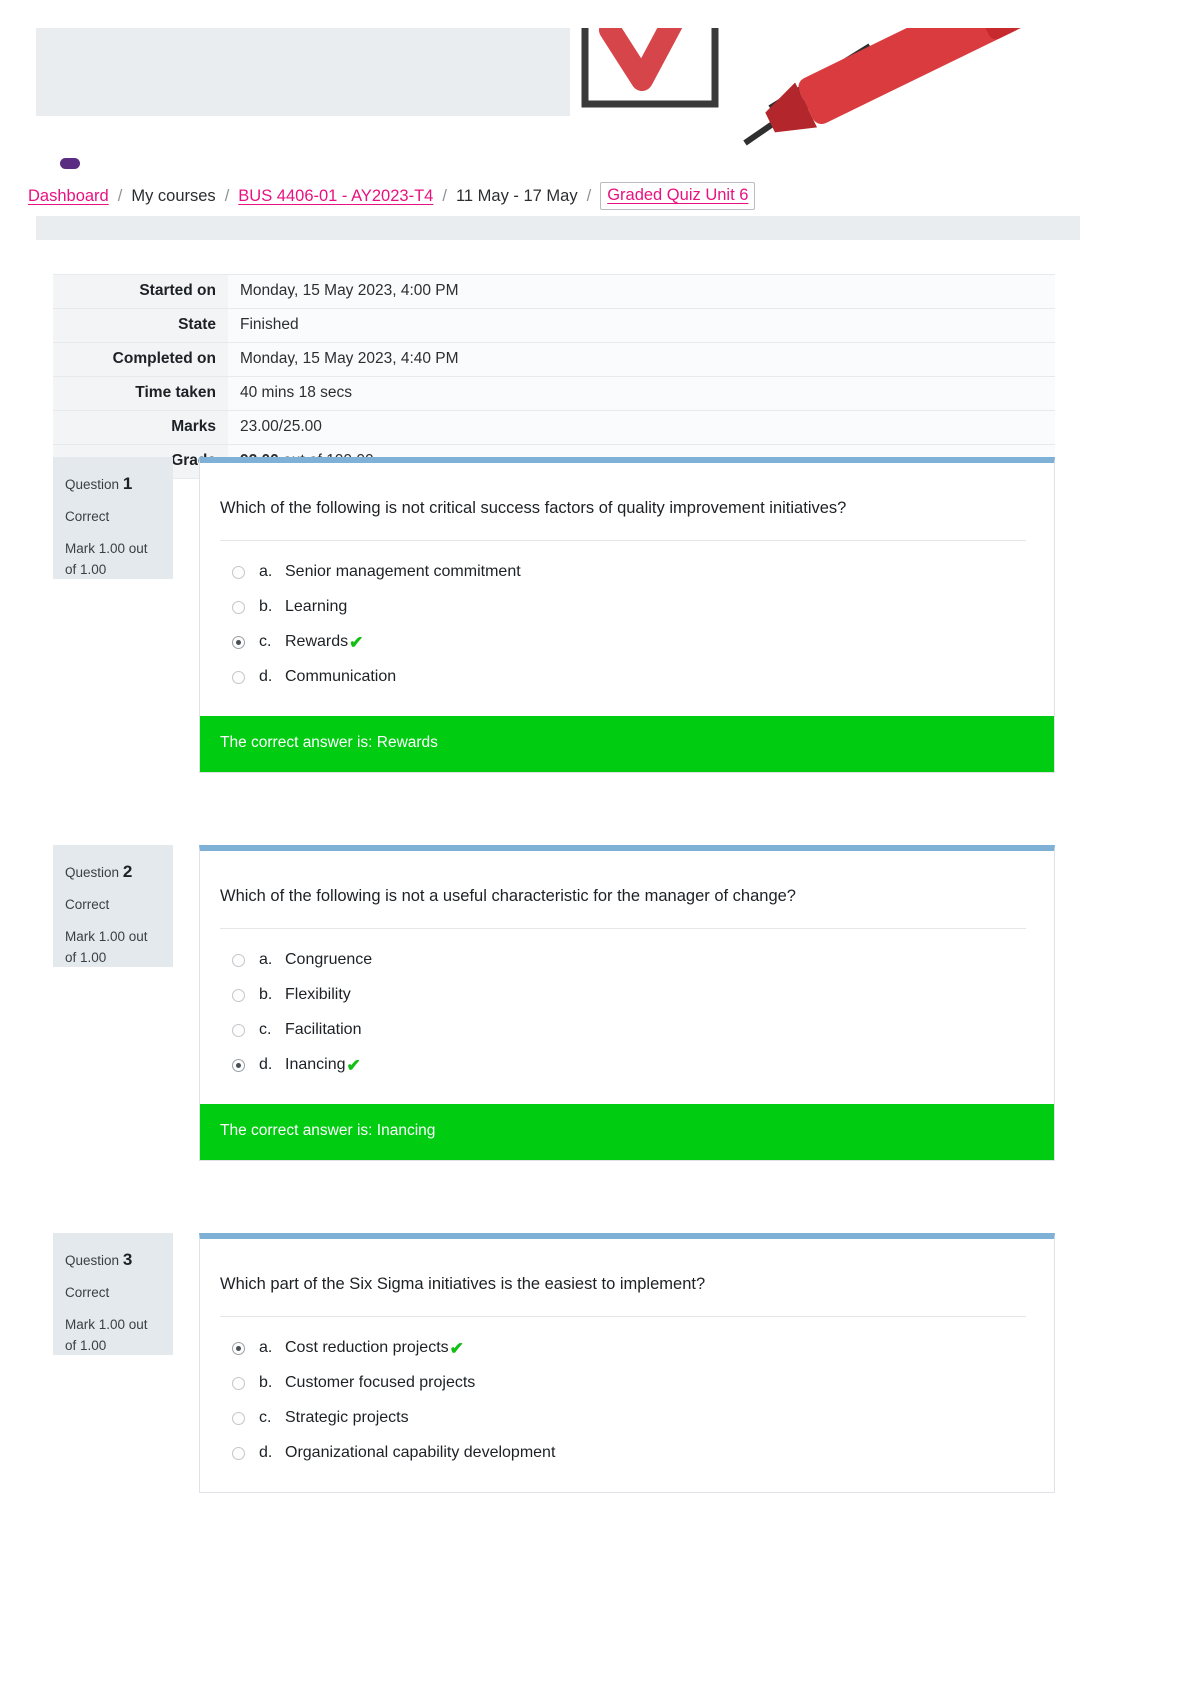 Image resolution: width=1200 pixels, height=1697 pixels. I want to click on breadcrumb-item-course: BUS 4406-01 - AY2023-T4, so click(335, 196).